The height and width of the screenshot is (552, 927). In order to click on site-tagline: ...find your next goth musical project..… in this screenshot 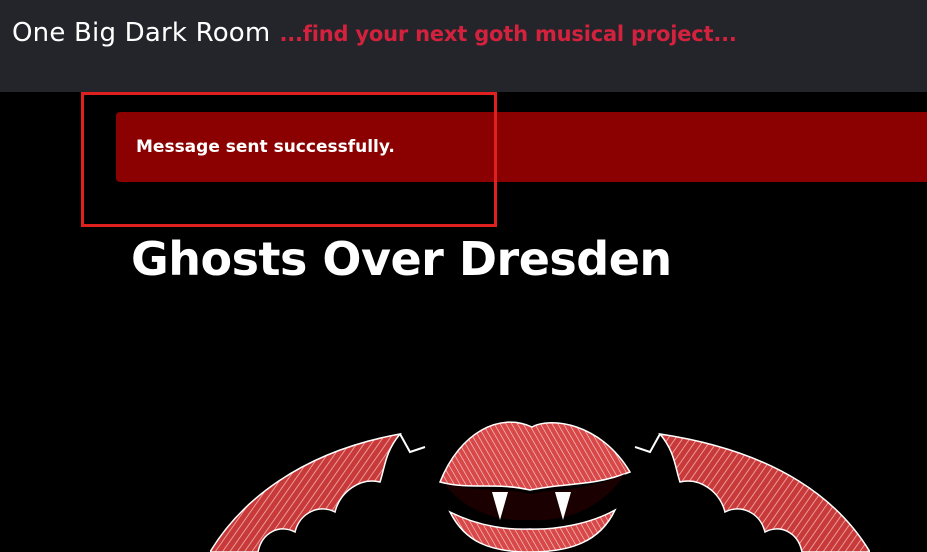, I will do `click(508, 34)`.